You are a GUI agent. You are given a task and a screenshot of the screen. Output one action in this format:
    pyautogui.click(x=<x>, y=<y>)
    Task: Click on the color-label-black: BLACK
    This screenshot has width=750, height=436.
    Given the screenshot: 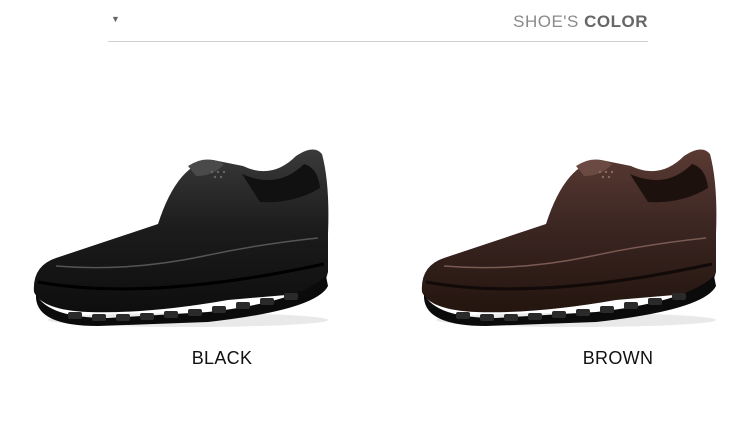 What is the action you would take?
    pyautogui.click(x=222, y=358)
    